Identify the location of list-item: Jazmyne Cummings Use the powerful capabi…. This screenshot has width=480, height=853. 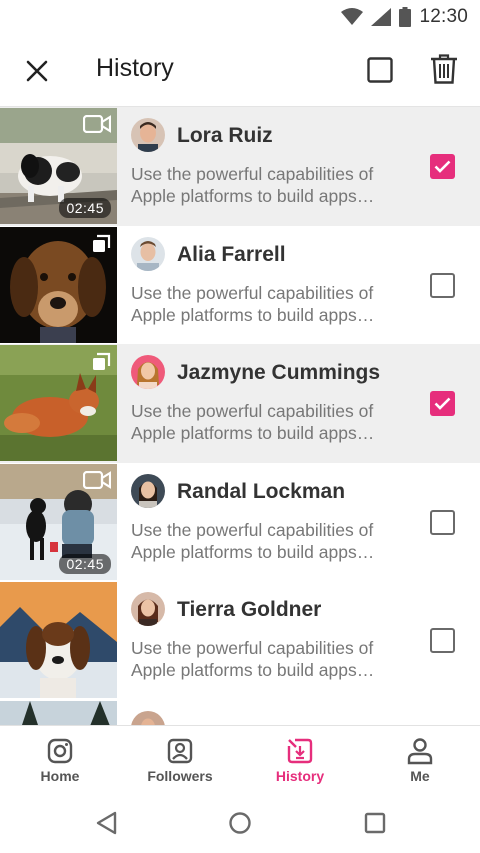
(240, 403).